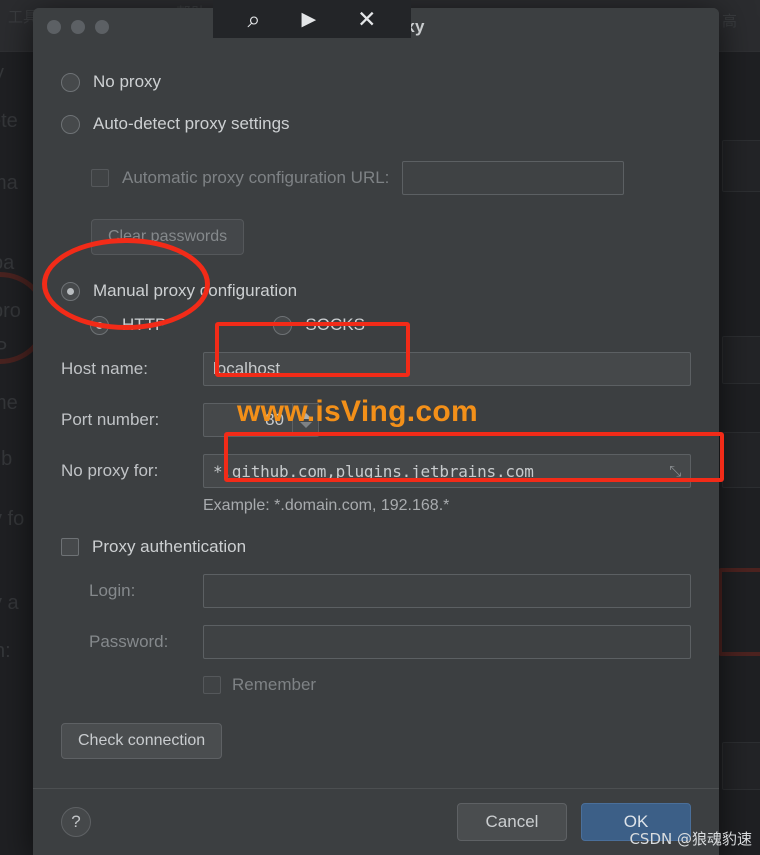  Describe the element at coordinates (376, 124) in the screenshot. I see `radio-auto-detect: Auto-detect proxy settings` at that location.